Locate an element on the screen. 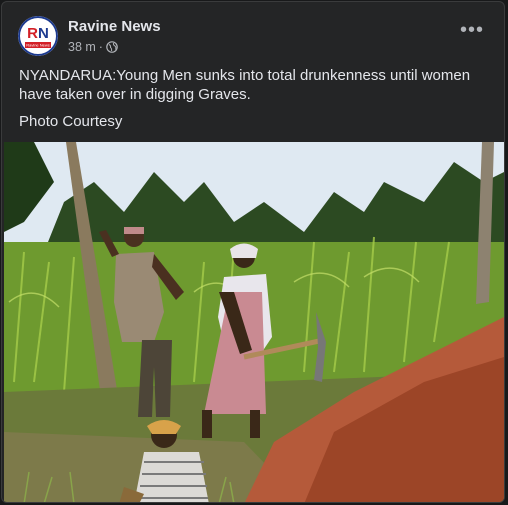  page-avatar: RN Ravine News is located at coordinates (38, 36).